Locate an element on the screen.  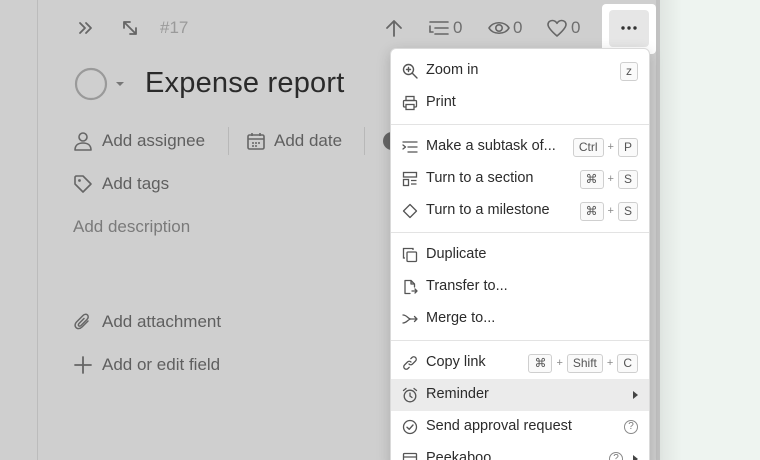
zoom-in-icon is located at coordinates (410, 71).